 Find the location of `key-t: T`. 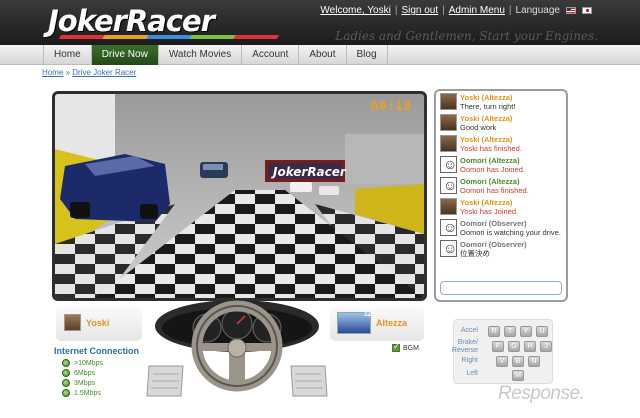

key-t: T is located at coordinates (510, 331).